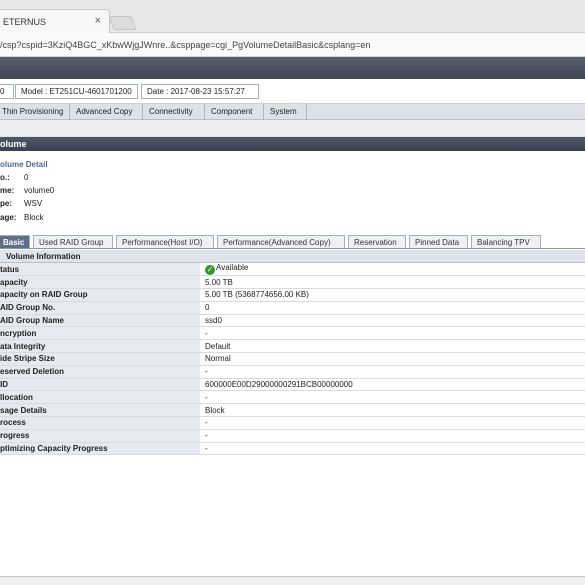 The height and width of the screenshot is (585, 585). I want to click on detail-title: olume Detail, so click(24, 164).